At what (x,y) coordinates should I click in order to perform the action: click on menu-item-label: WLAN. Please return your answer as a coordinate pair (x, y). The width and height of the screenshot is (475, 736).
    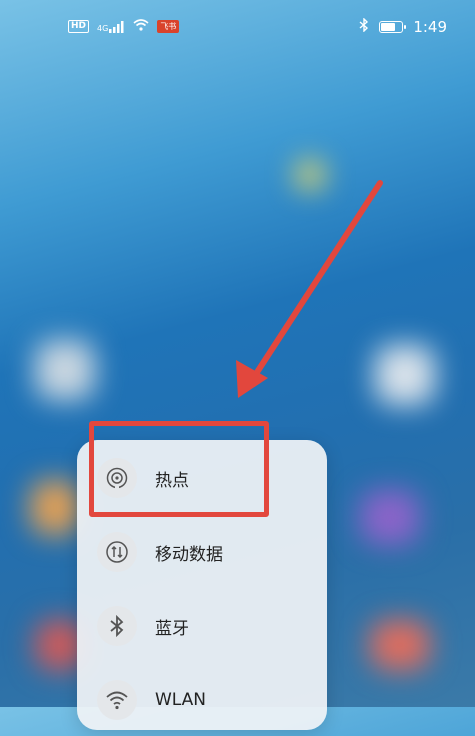
    Looking at the image, I should click on (181, 700).